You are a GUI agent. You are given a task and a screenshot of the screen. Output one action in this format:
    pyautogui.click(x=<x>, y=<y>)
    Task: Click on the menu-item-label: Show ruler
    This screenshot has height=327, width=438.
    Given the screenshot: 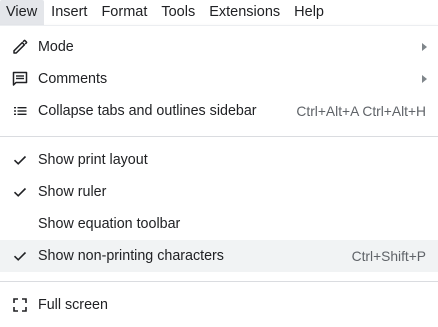 What is the action you would take?
    pyautogui.click(x=72, y=192)
    